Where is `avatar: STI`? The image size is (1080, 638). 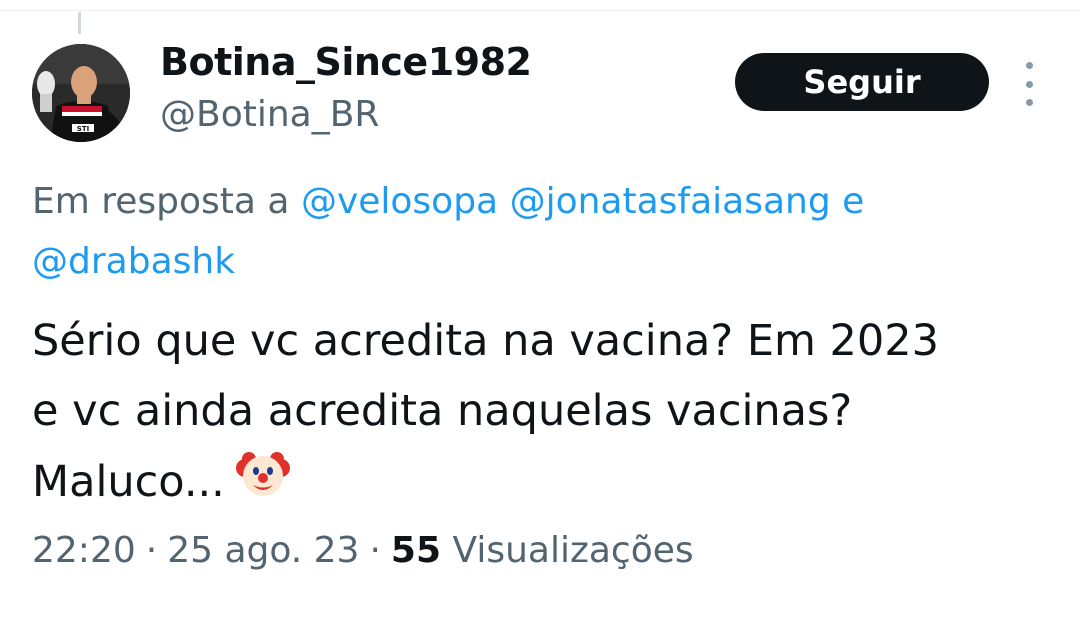 avatar: STI is located at coordinates (81, 93).